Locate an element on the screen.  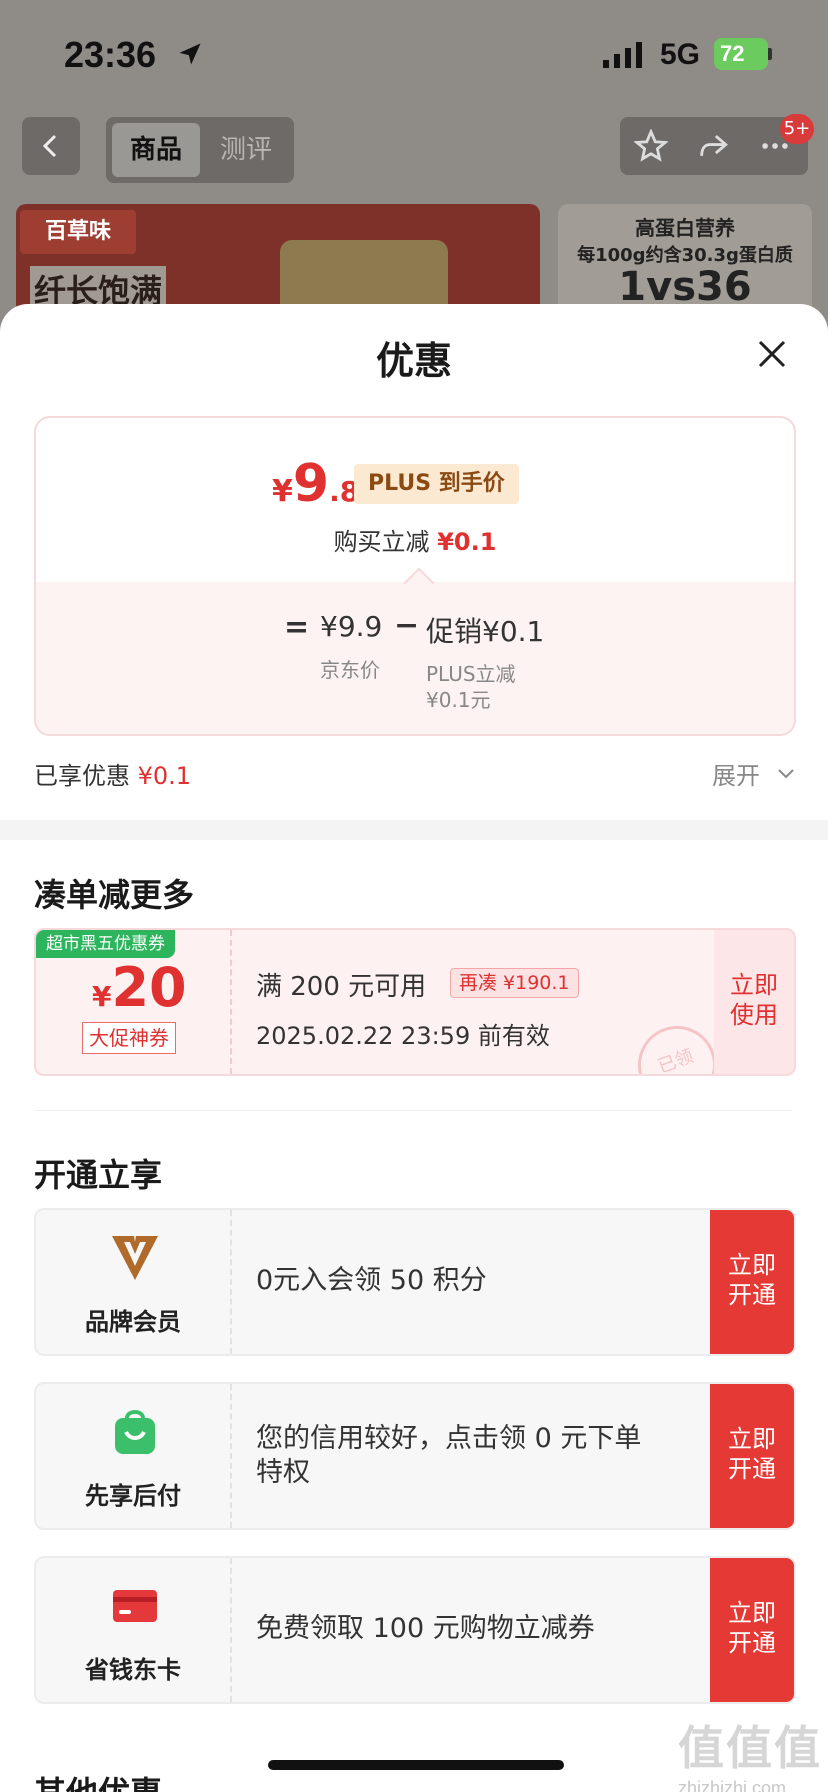
open-item-left: 品牌会员 is located at coordinates (133, 1282).